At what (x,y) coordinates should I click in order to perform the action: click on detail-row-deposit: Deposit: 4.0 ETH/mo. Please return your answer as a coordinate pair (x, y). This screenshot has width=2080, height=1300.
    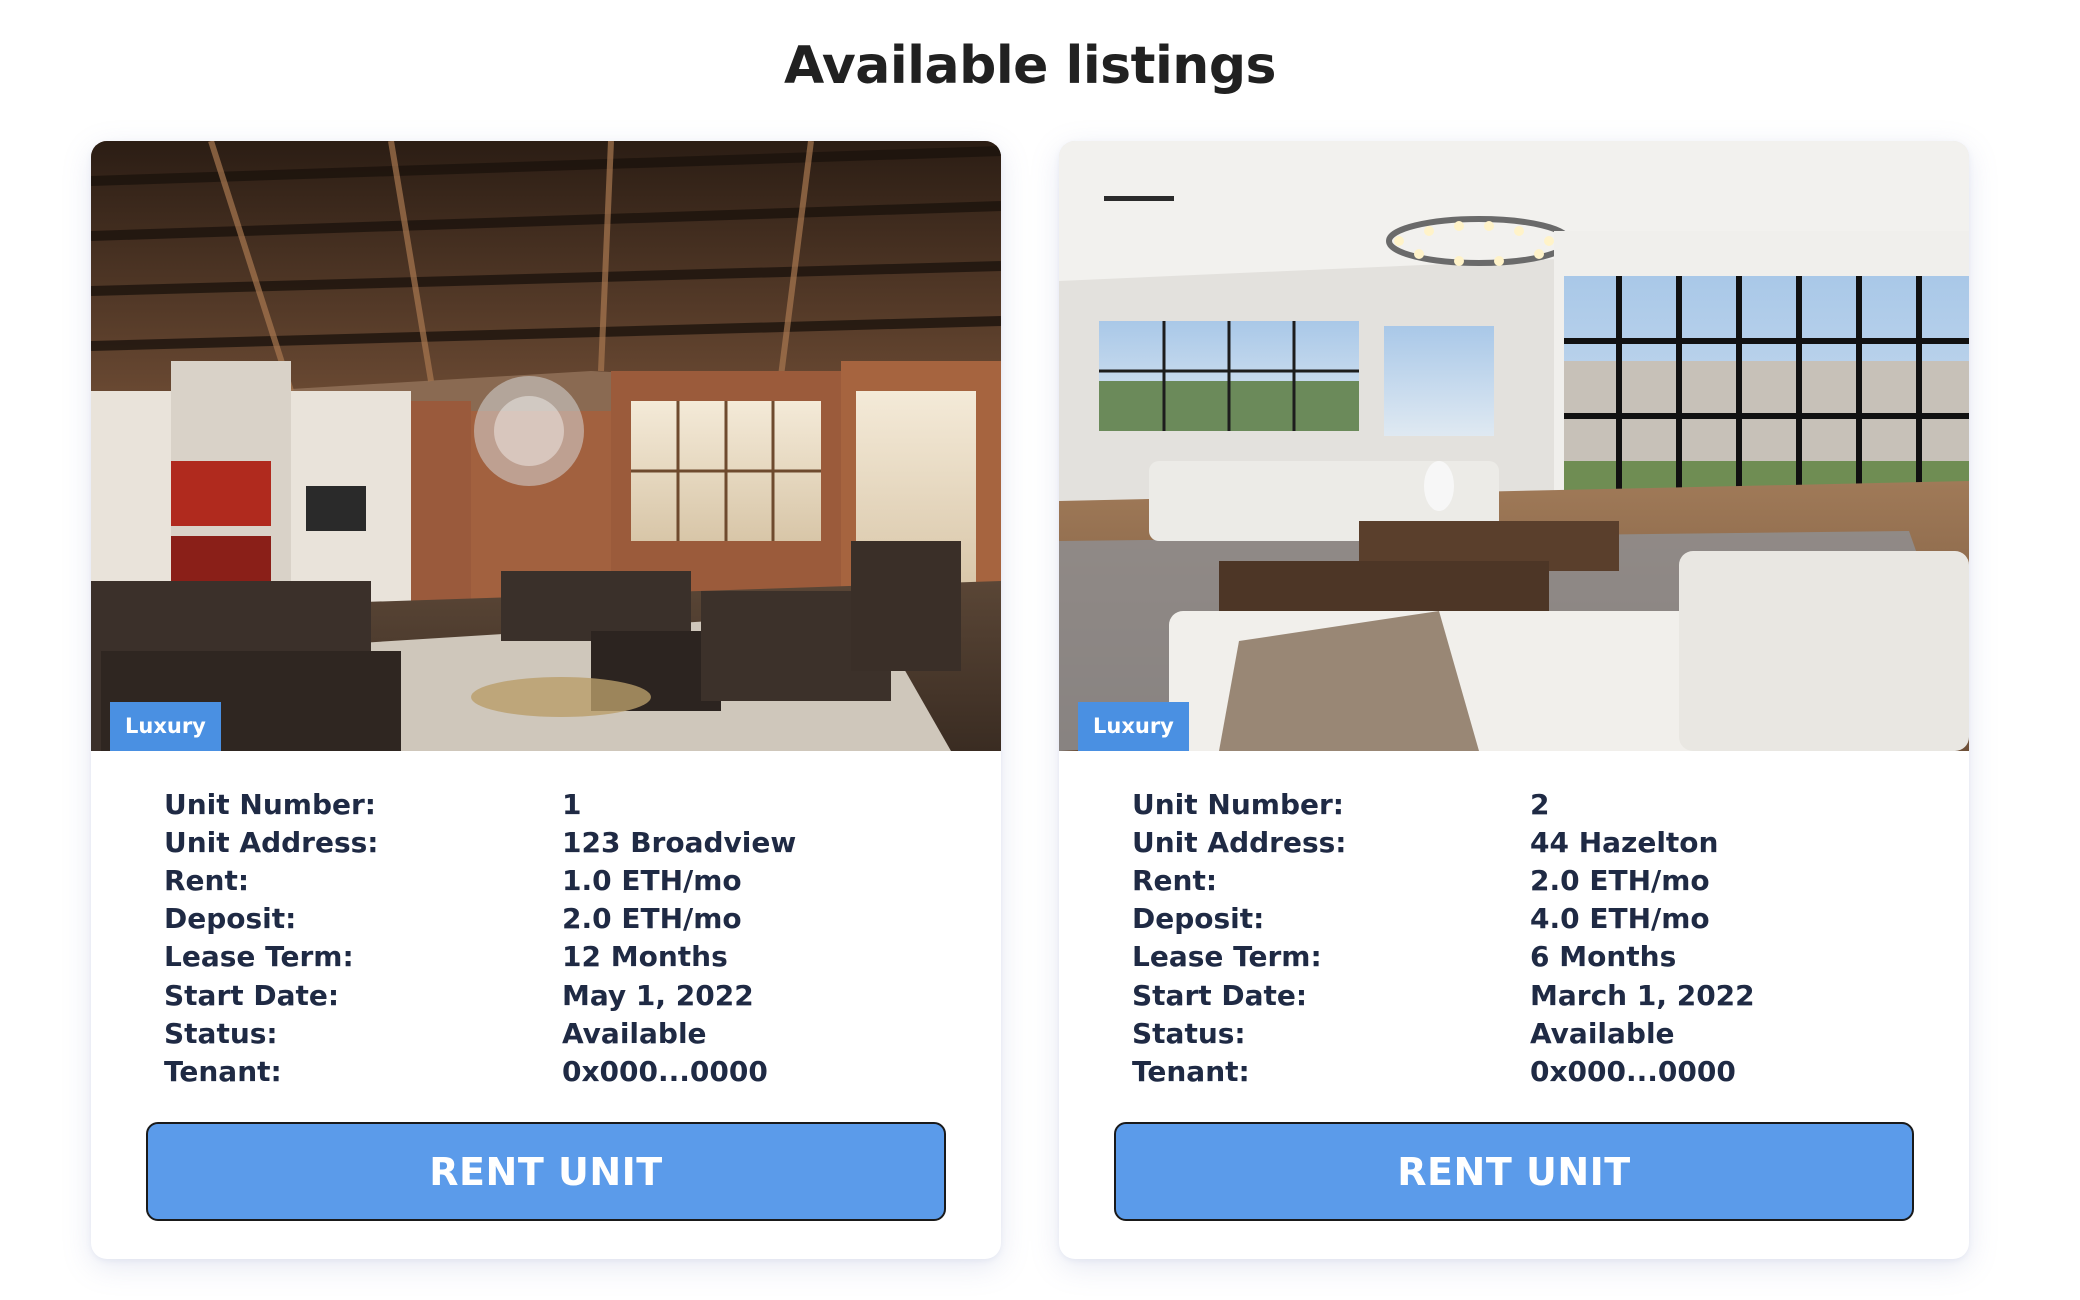
    Looking at the image, I should click on (1522, 919).